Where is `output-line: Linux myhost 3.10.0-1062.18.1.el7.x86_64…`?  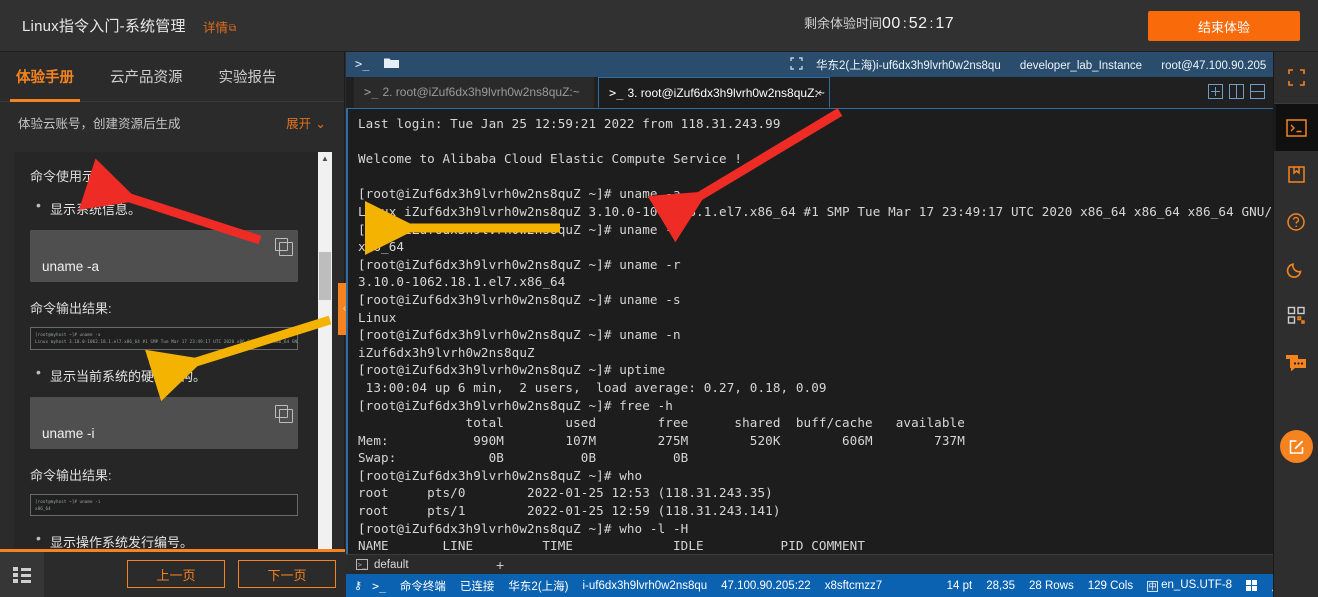 output-line: Linux myhost 3.10.0-1062.18.1.el7.x86_64… is located at coordinates (166, 342).